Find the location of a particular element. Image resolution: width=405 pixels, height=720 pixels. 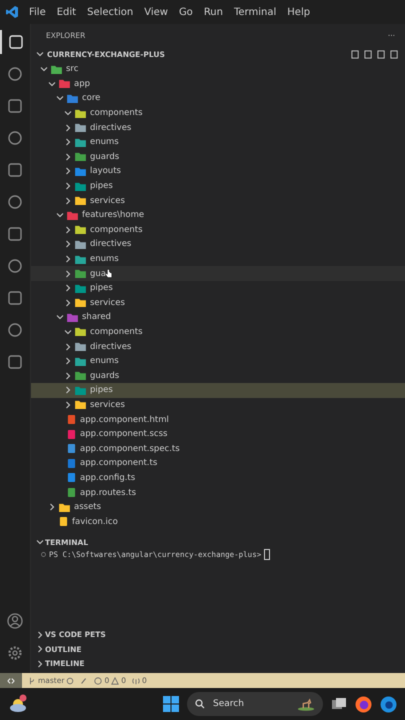

file-name: favicon.ico is located at coordinates (95, 521).